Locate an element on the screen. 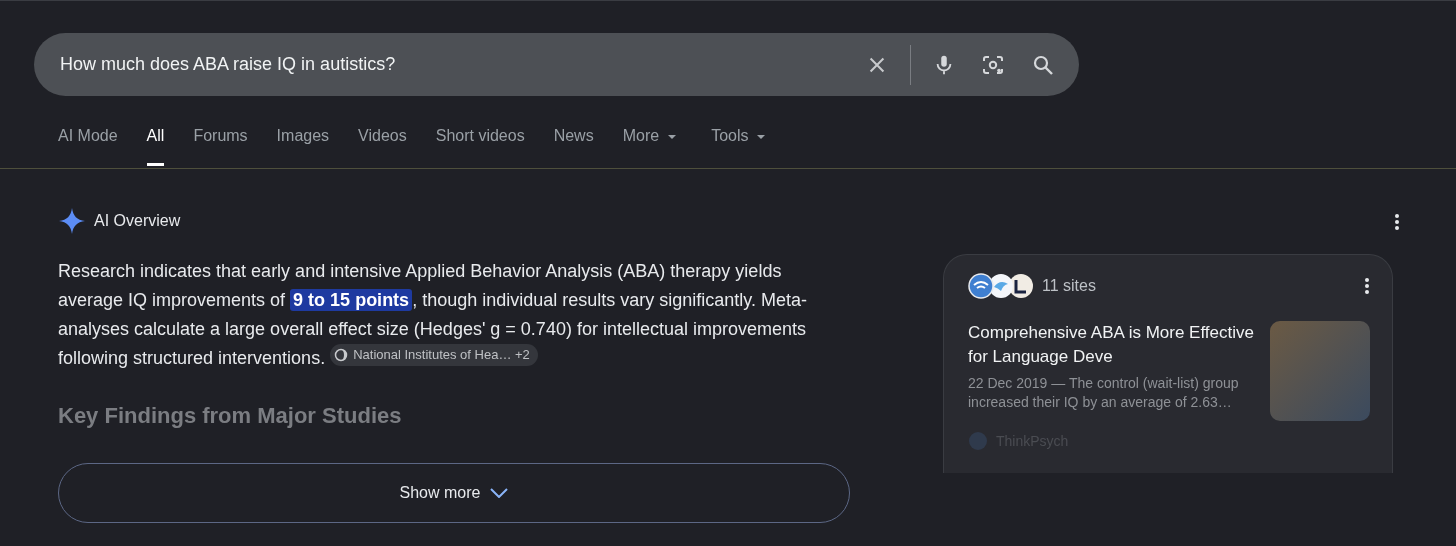 This screenshot has height=546, width=1456. chevron-down-icon is located at coordinates (499, 493).